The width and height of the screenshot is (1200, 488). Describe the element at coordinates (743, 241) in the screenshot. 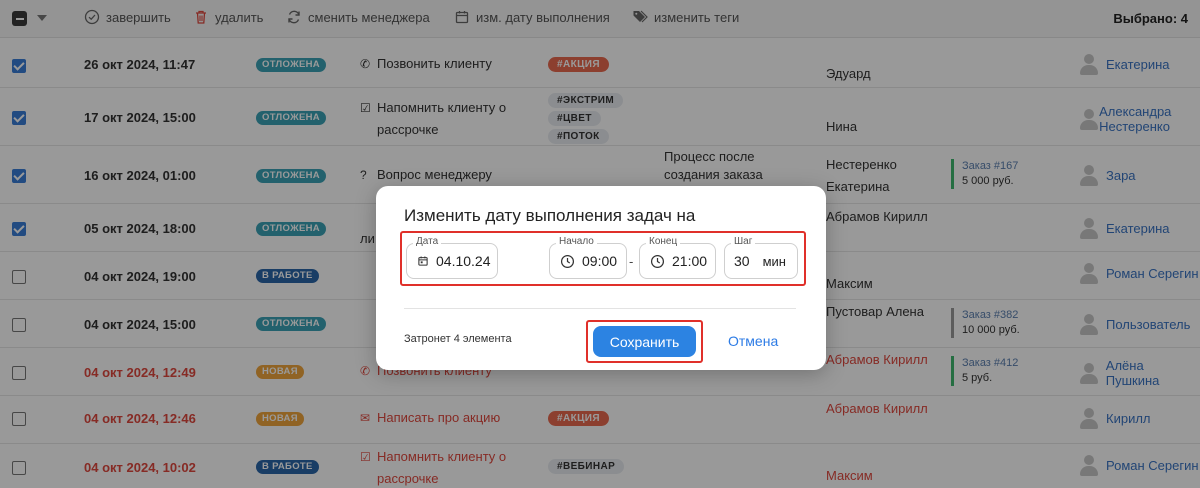

I see `step-field-label: Шаг` at that location.